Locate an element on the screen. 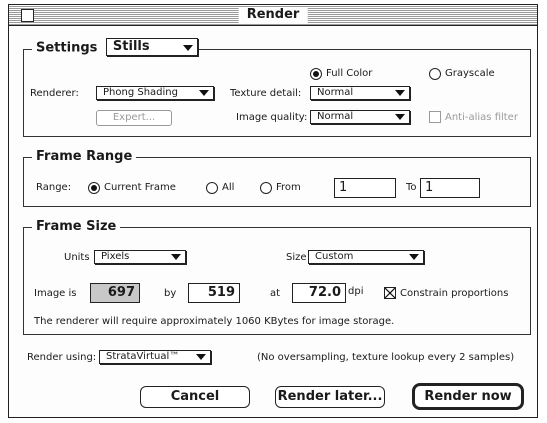 This screenshot has height=423, width=547. constrain-proportions-label: Constrain proportions is located at coordinates (454, 293).